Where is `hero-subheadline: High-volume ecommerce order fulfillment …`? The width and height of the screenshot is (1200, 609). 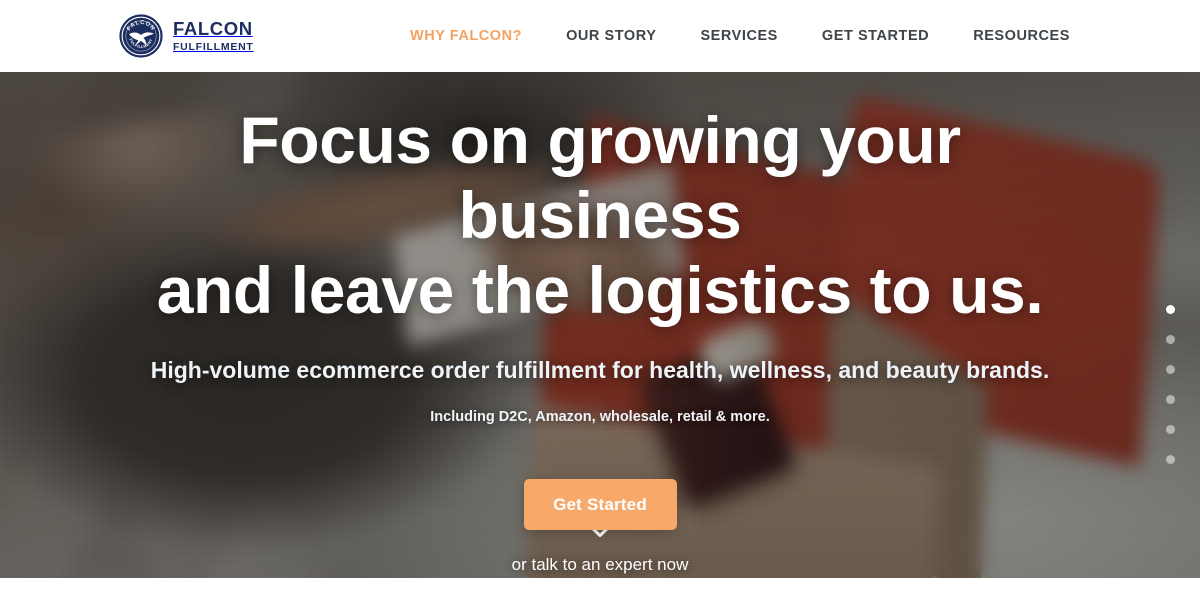 hero-subheadline: High-volume ecommerce order fulfillment … is located at coordinates (600, 370).